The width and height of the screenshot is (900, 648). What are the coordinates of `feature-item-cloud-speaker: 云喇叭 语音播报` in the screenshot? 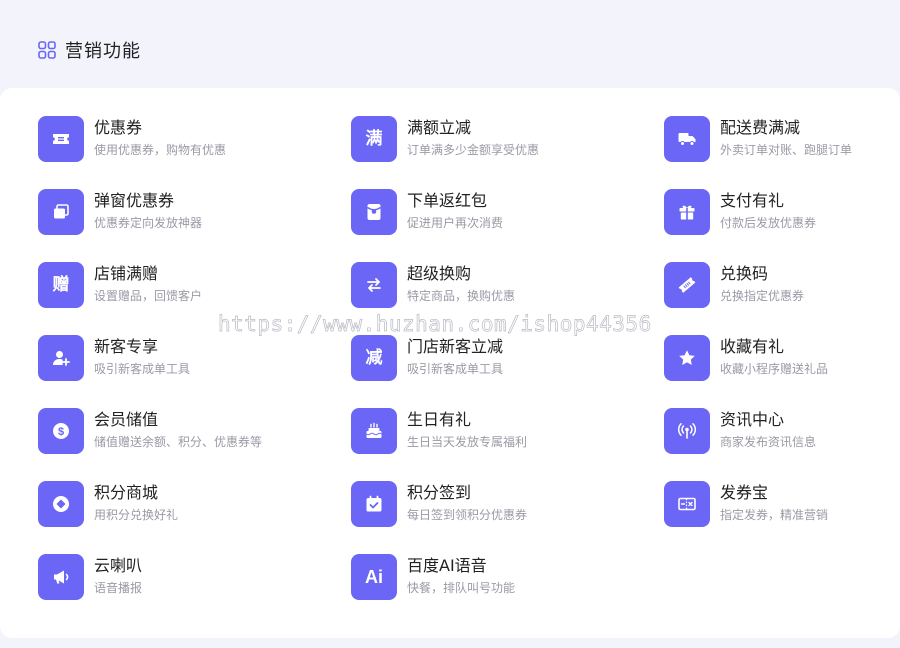 It's located at (194, 590).